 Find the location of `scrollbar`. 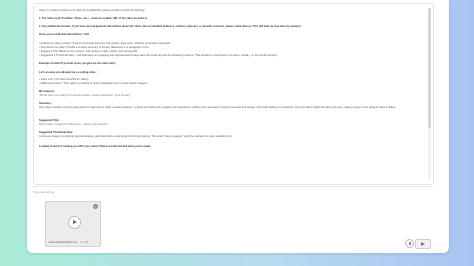

scrollbar is located at coordinates (429, 94).